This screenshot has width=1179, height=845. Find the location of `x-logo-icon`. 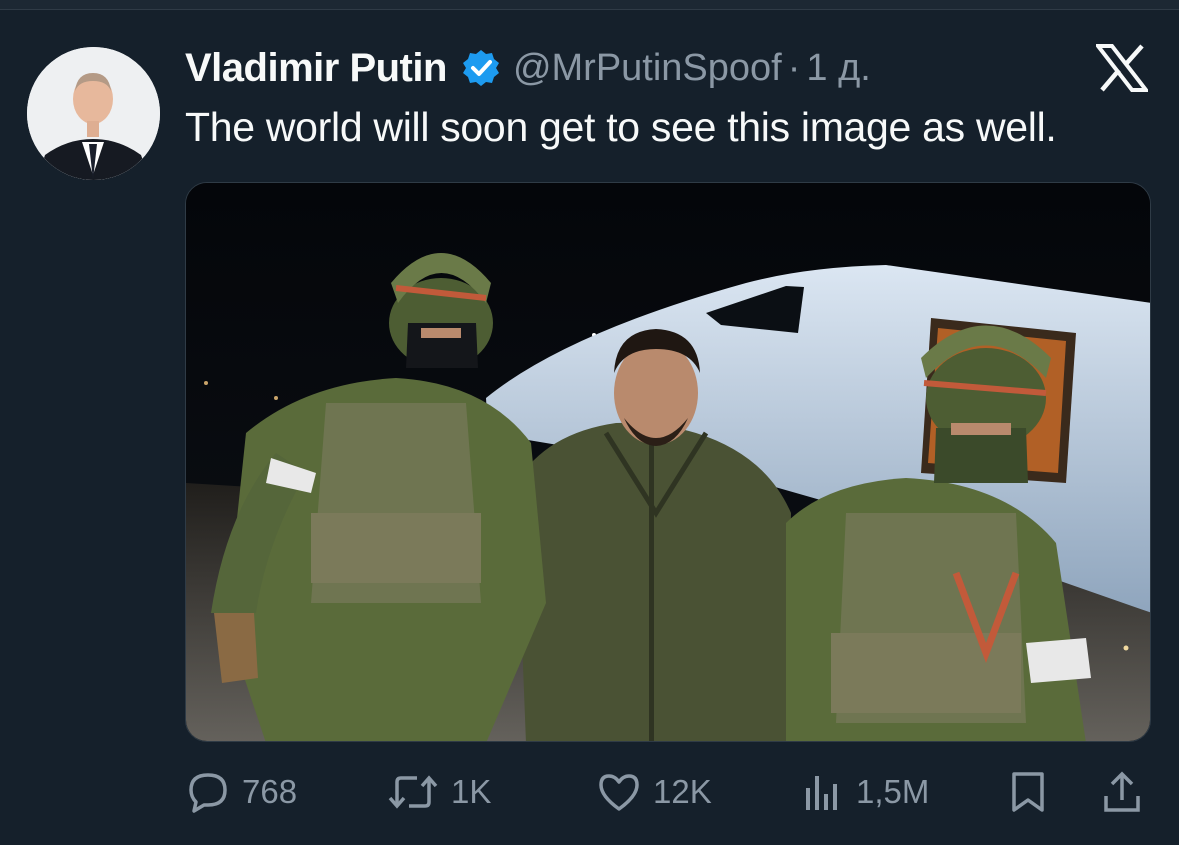

x-logo-icon is located at coordinates (1122, 68).